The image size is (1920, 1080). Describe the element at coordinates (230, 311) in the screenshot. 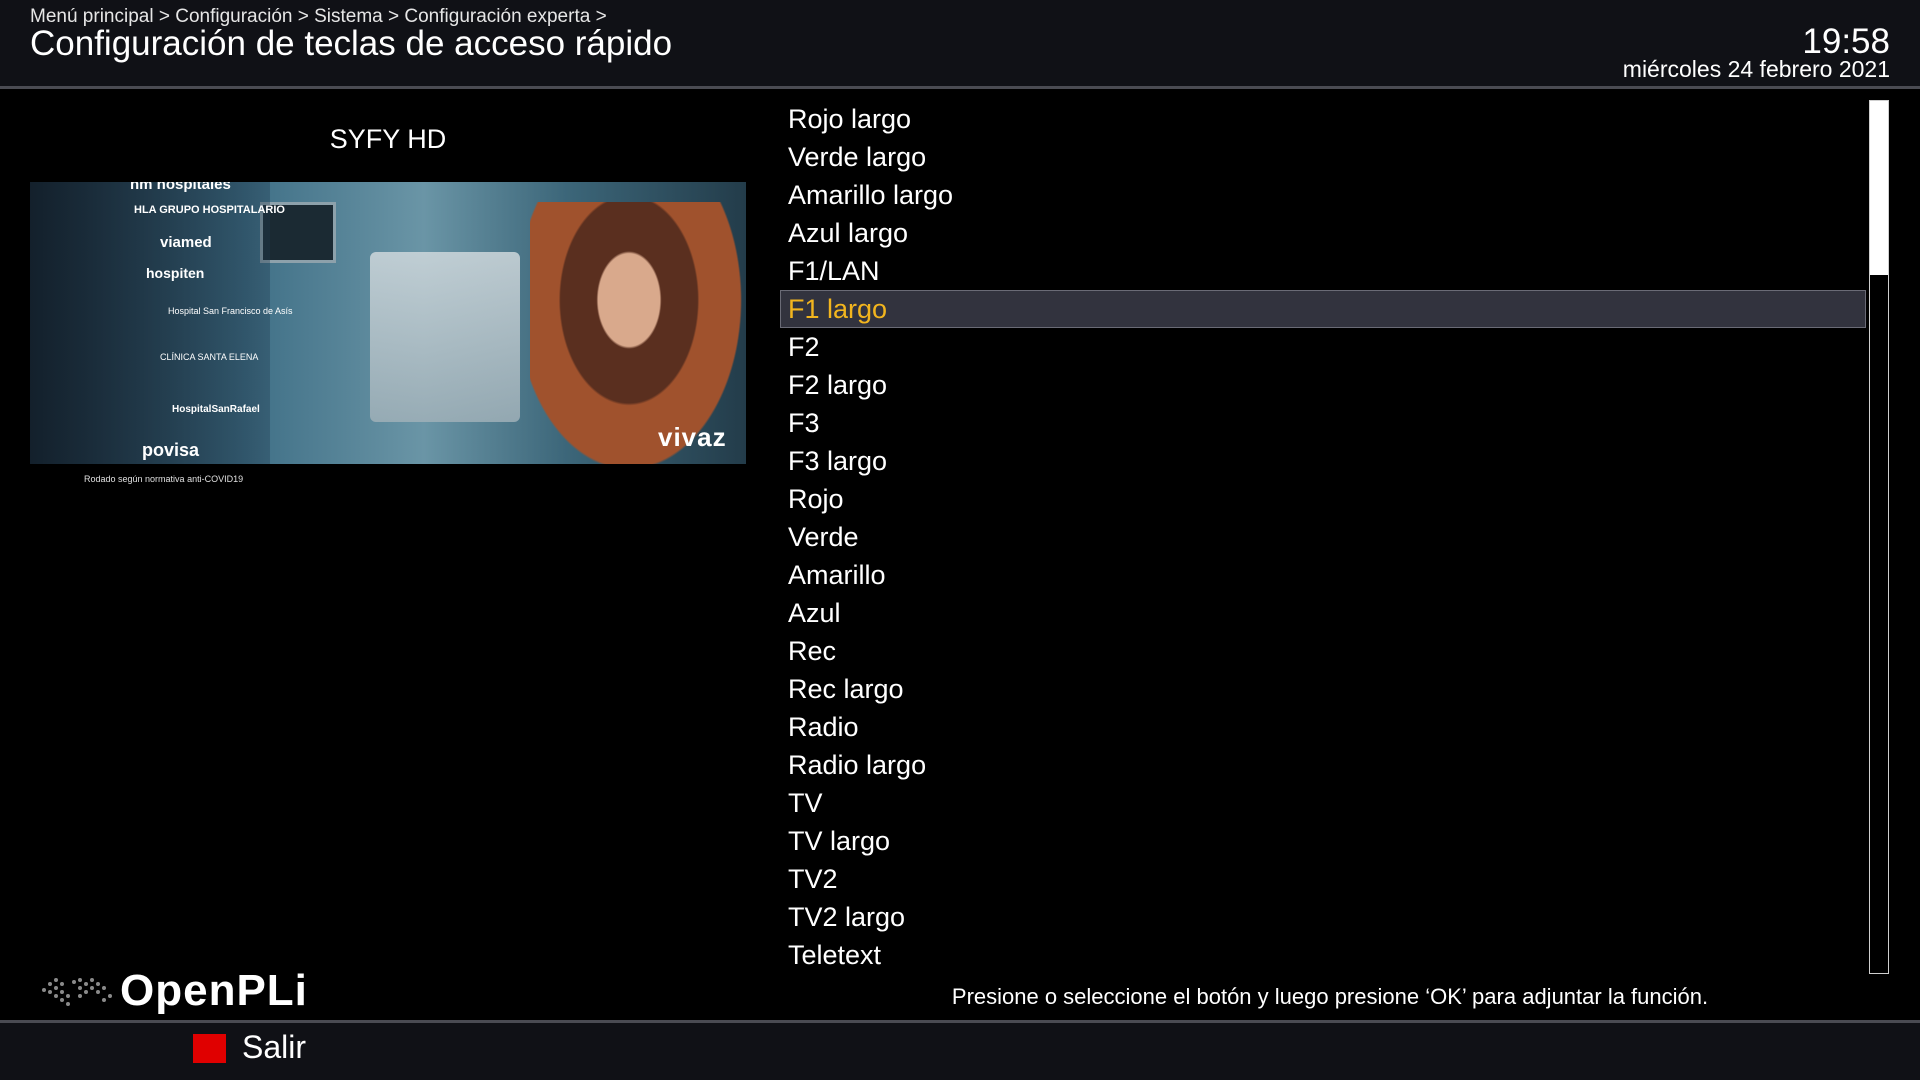

I see `sponsor-logo: Hospital San Francisco de Asís` at that location.